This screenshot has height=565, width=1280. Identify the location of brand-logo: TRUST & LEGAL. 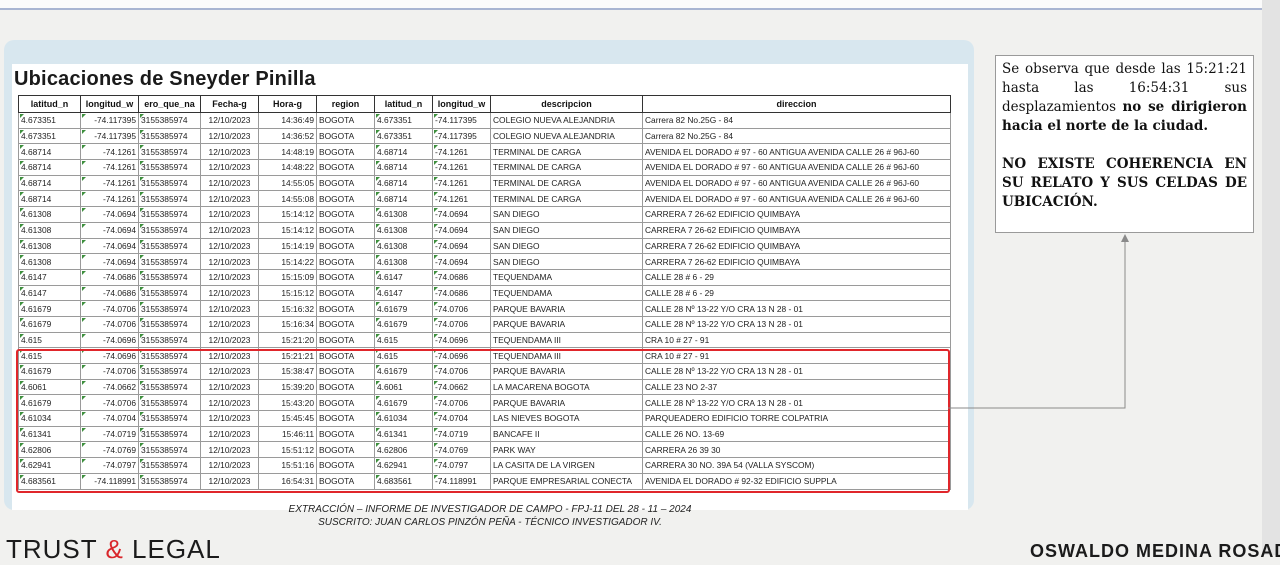
(113, 549).